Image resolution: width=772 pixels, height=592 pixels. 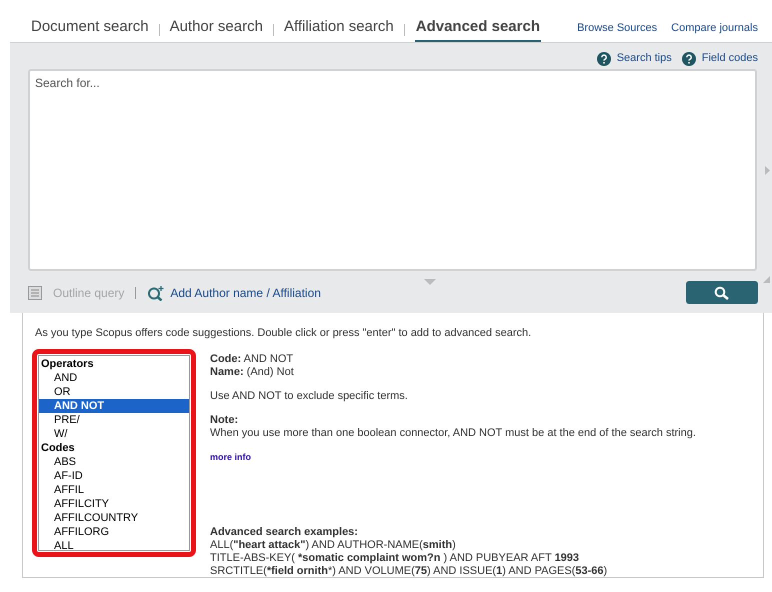 What do you see at coordinates (309, 396) in the screenshot?
I see `description-text: Use AND NOT to exclude specific terms.` at bounding box center [309, 396].